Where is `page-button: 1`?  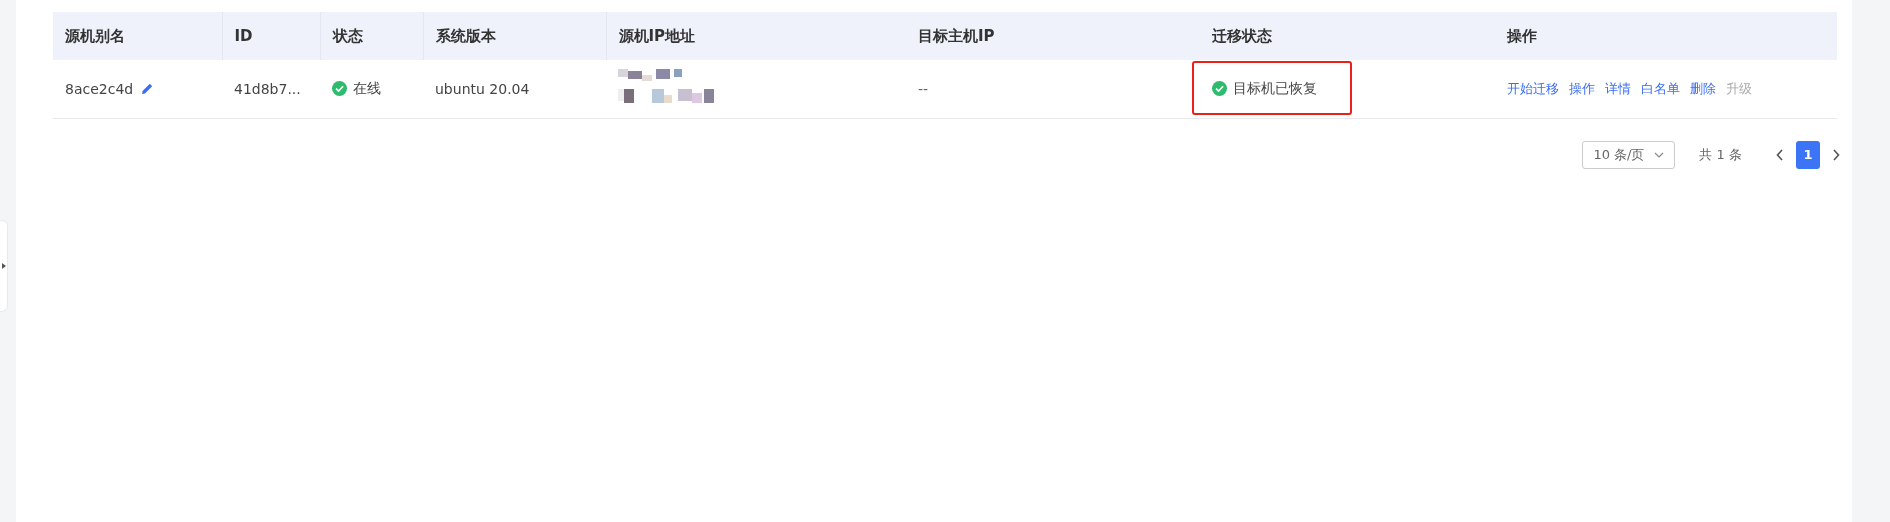 page-button: 1 is located at coordinates (1808, 154).